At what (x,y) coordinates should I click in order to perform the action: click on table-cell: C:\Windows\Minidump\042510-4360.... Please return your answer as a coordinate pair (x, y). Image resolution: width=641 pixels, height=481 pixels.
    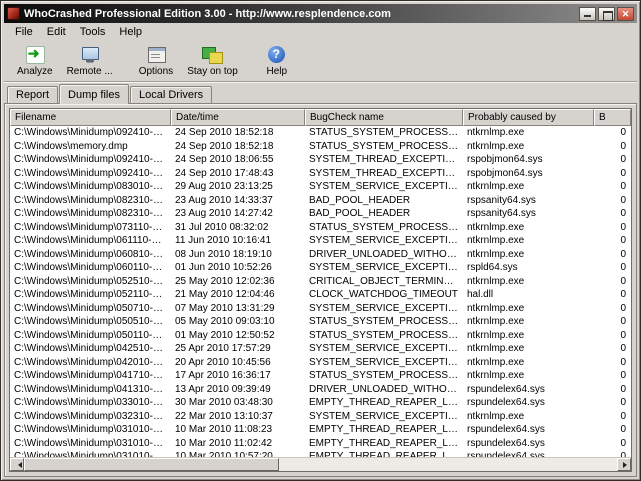
    Looking at the image, I should click on (92, 348).